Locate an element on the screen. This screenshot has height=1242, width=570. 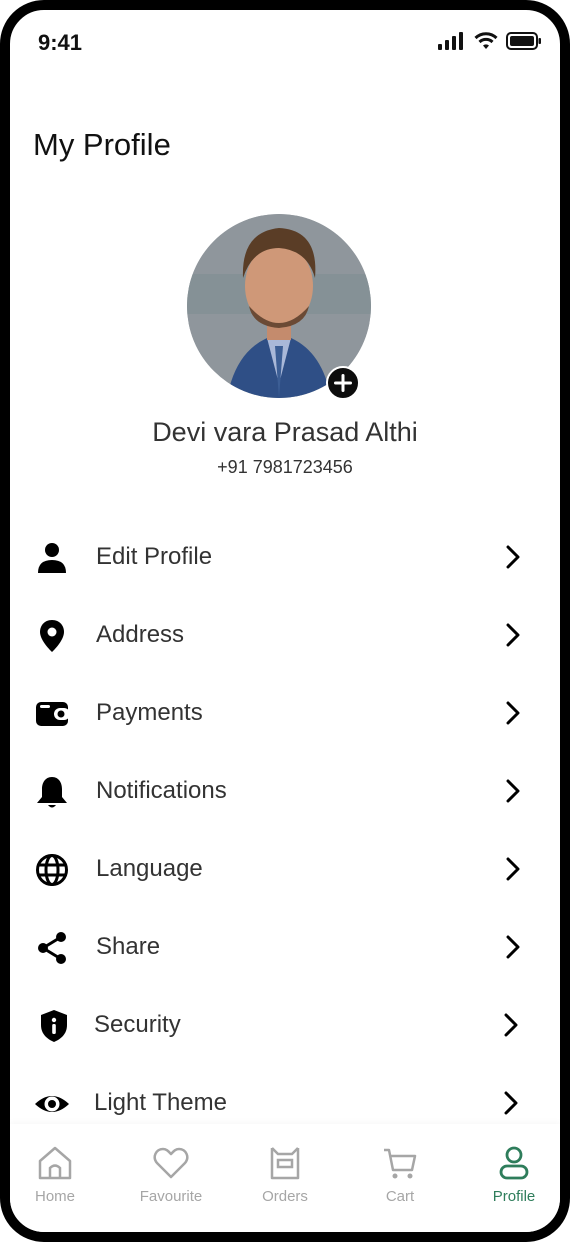
menu-item-label: Share is located at coordinates (128, 946).